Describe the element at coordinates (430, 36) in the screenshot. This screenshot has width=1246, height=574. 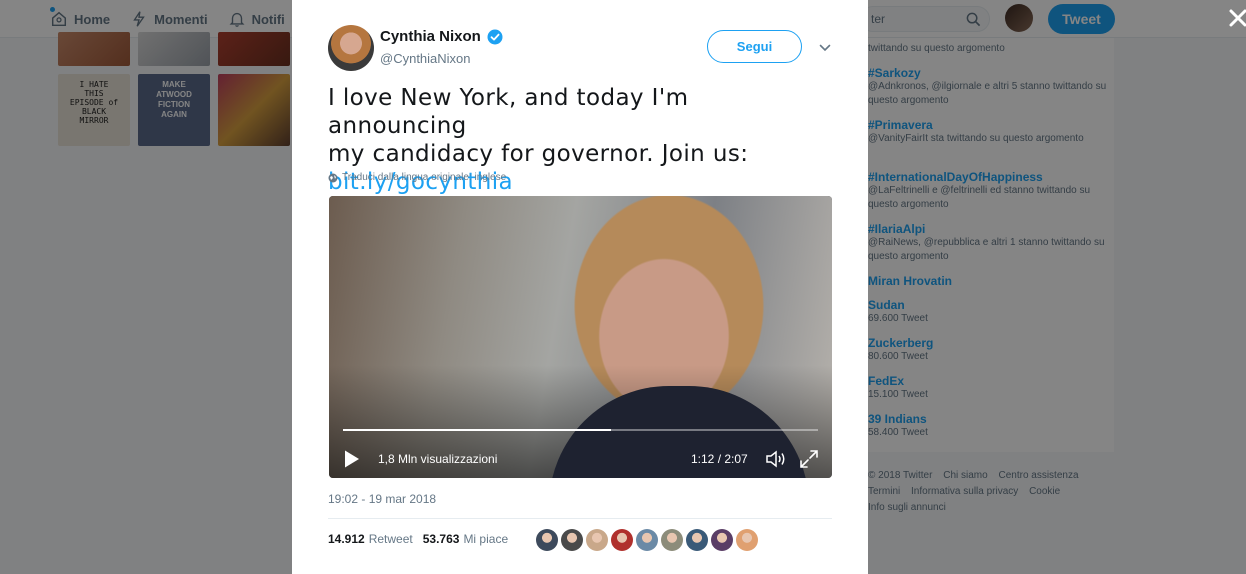
I see `author-name: Cynthia Nixon` at that location.